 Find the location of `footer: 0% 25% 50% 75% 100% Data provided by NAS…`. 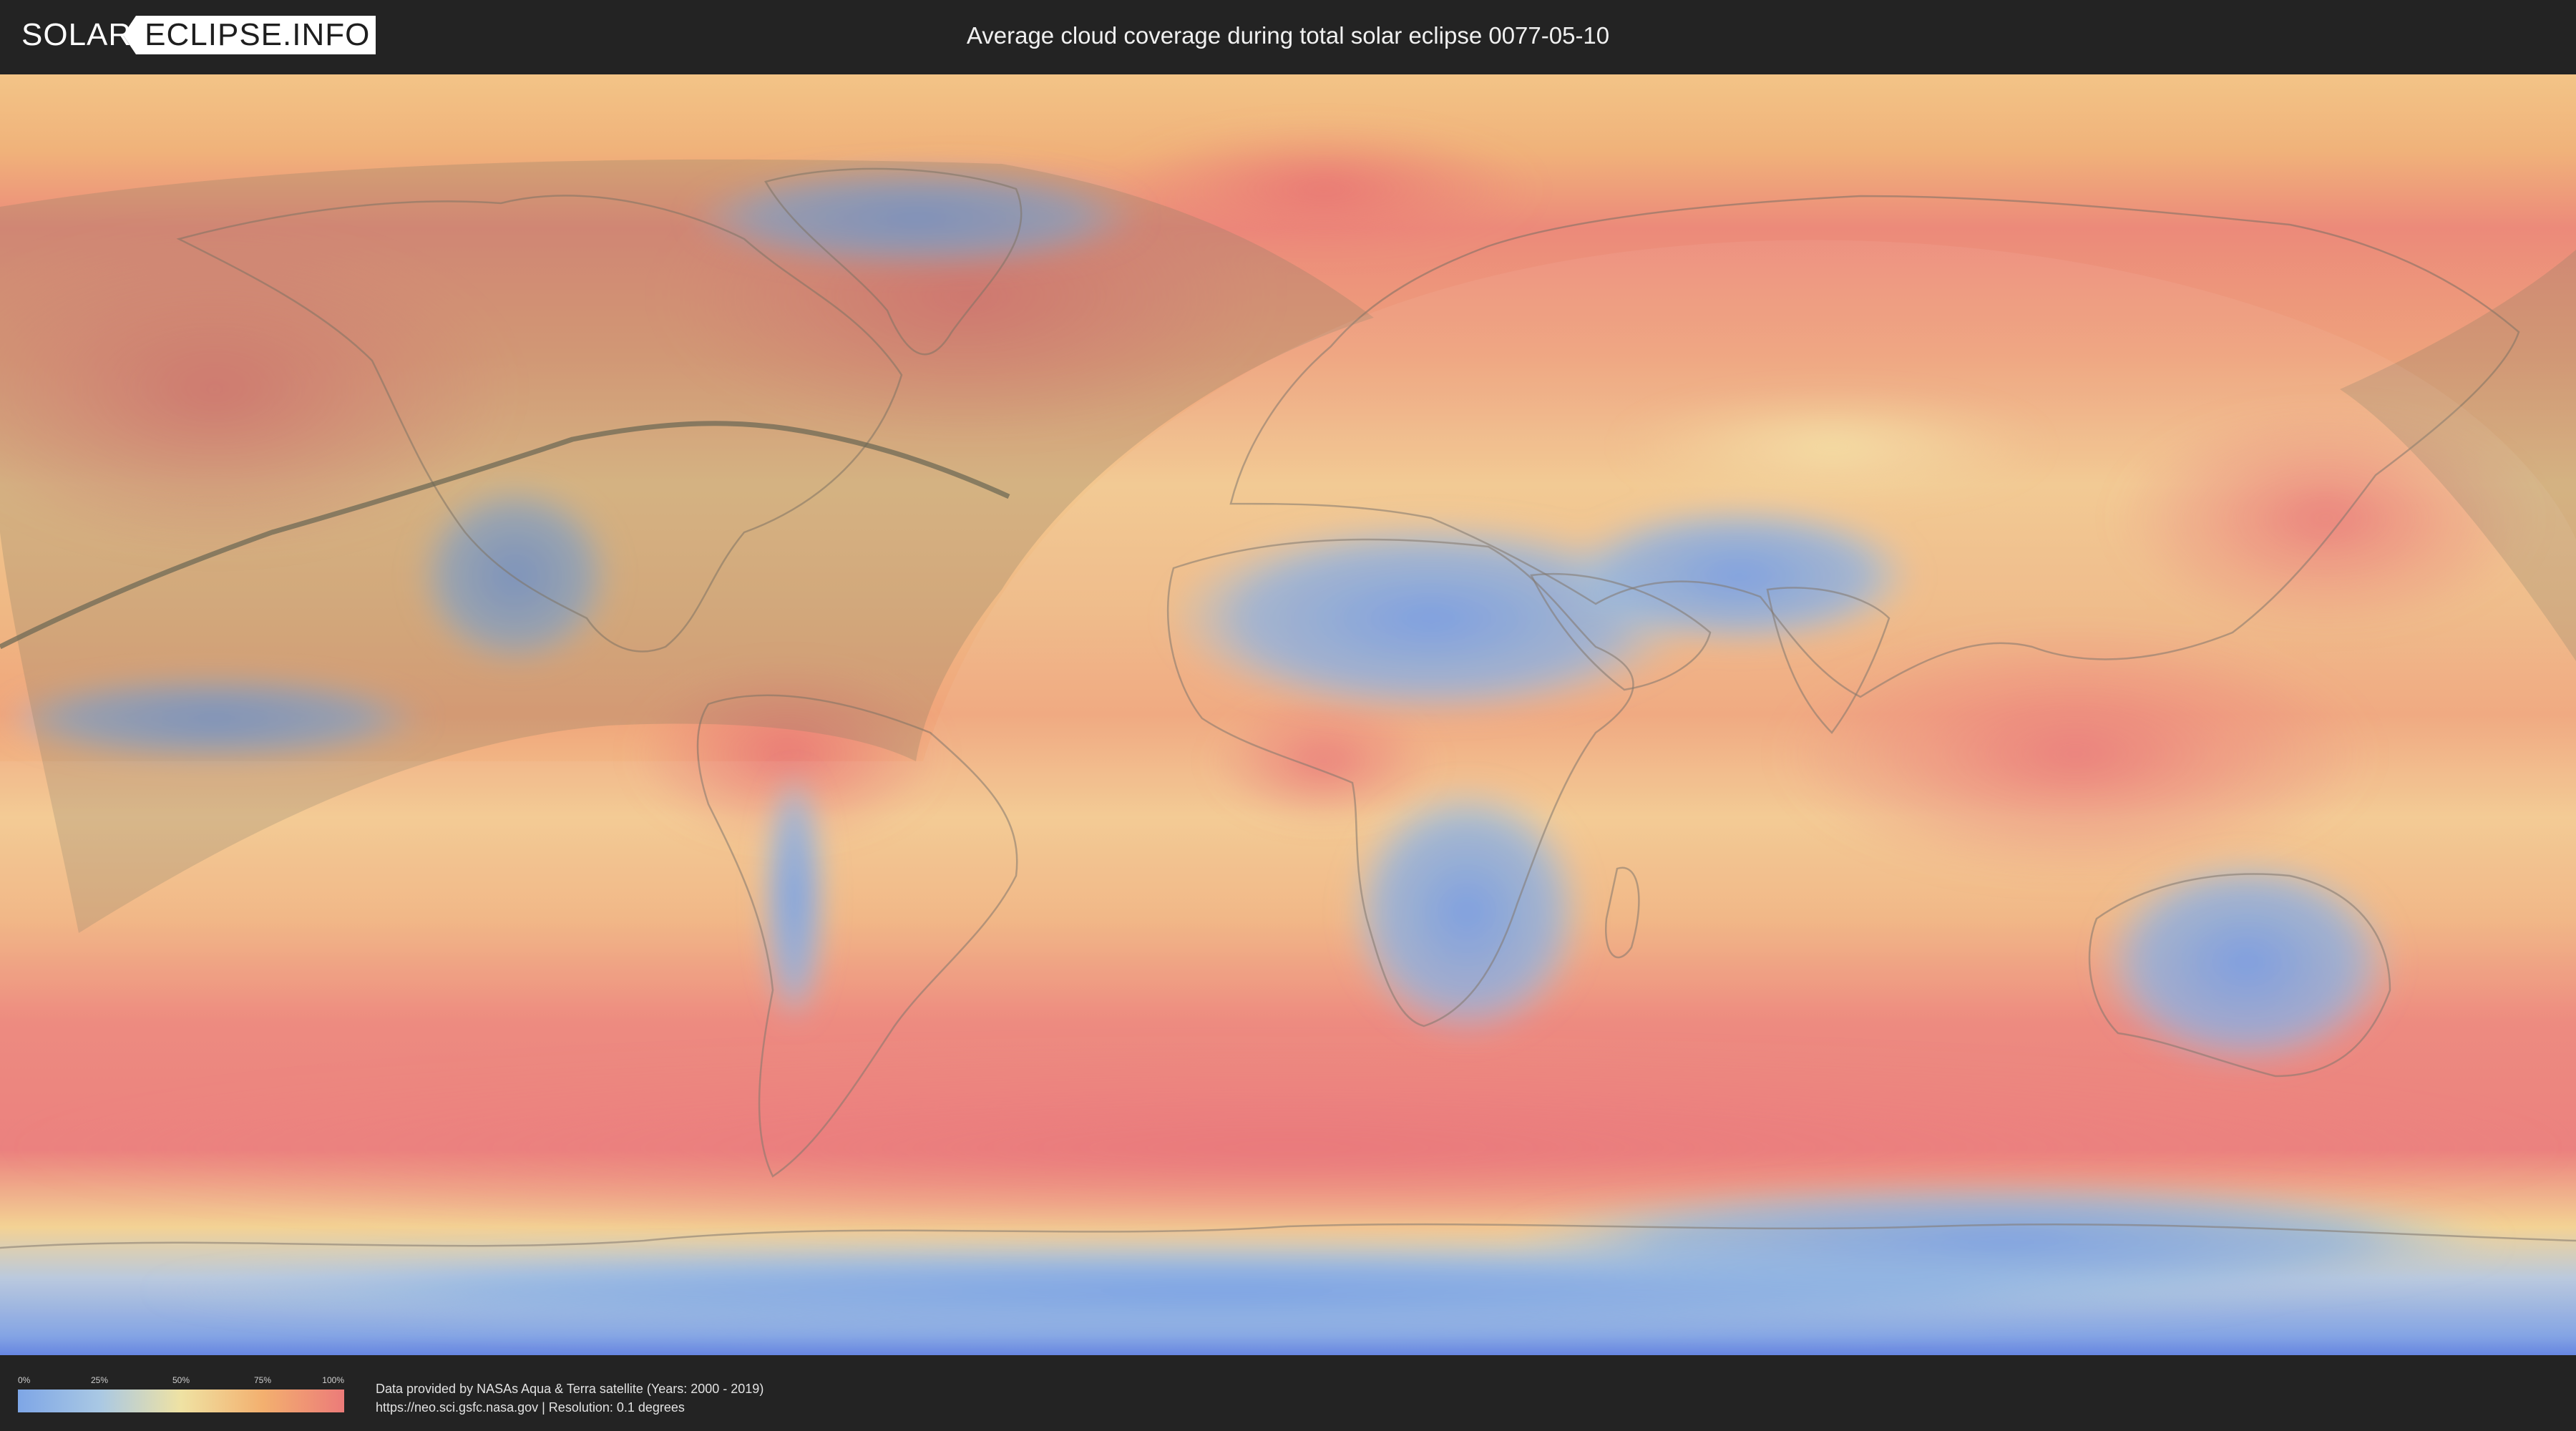

footer: 0% 25% 50% 75% 100% Data provided by NAS… is located at coordinates (1288, 1395).